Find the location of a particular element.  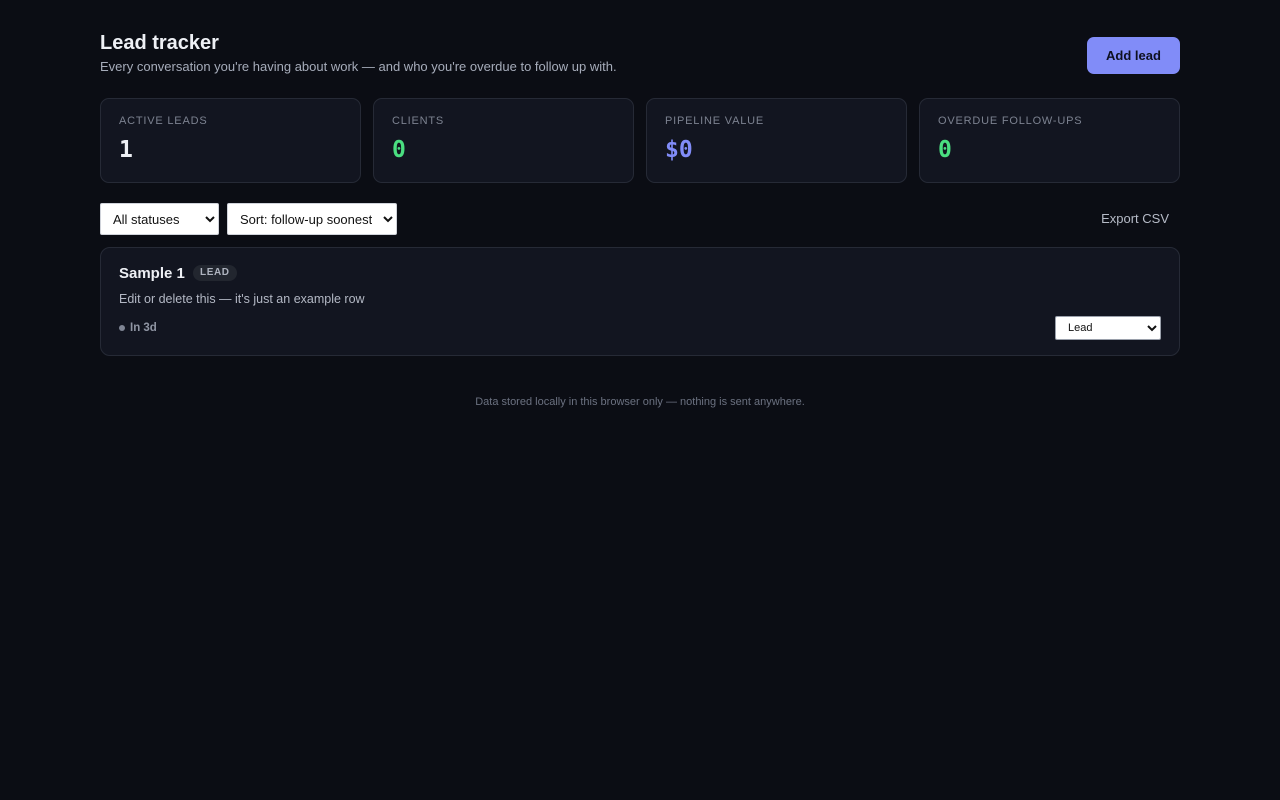

add-lead-button: Add lead is located at coordinates (1133, 55).